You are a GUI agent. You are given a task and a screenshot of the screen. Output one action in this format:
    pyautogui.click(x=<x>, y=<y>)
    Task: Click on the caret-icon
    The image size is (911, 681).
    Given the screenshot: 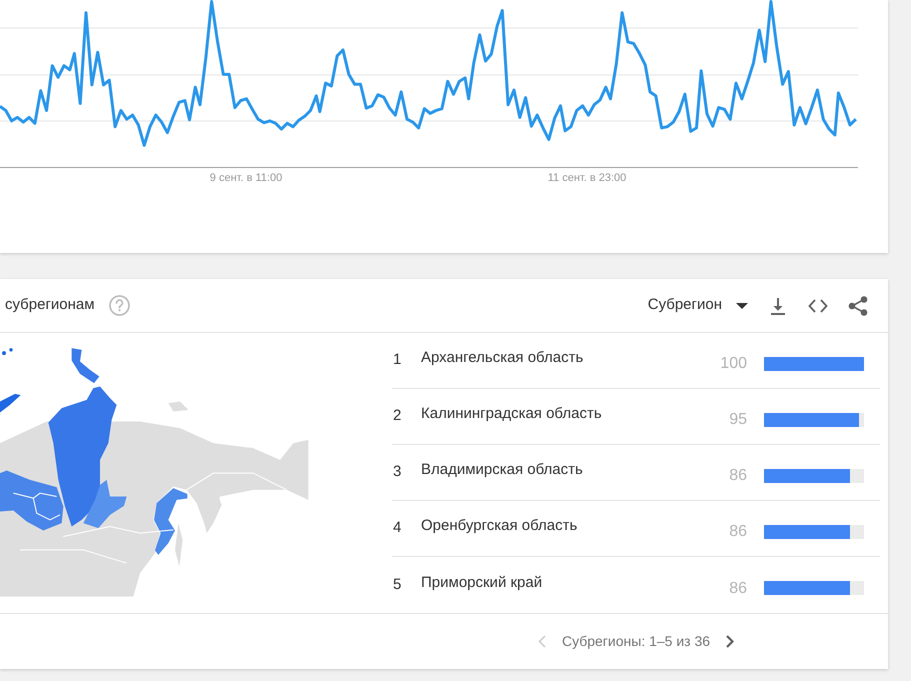 What is the action you would take?
    pyautogui.click(x=742, y=305)
    